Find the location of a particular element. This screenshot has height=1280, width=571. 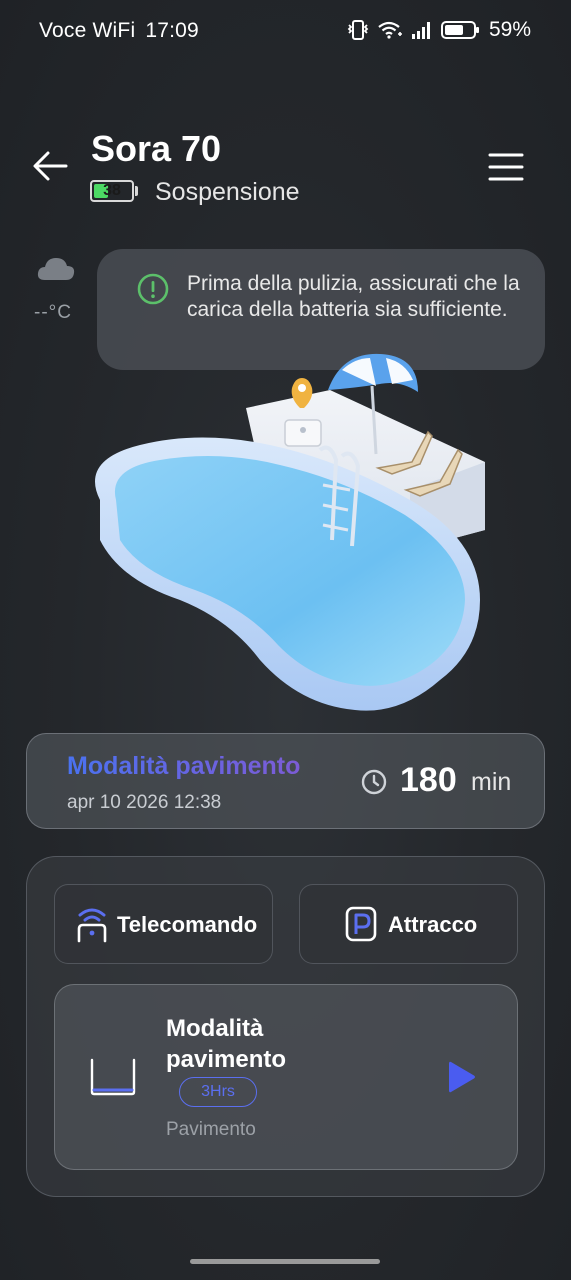

mode-title: Modalità pavimento is located at coordinates (226, 1044).